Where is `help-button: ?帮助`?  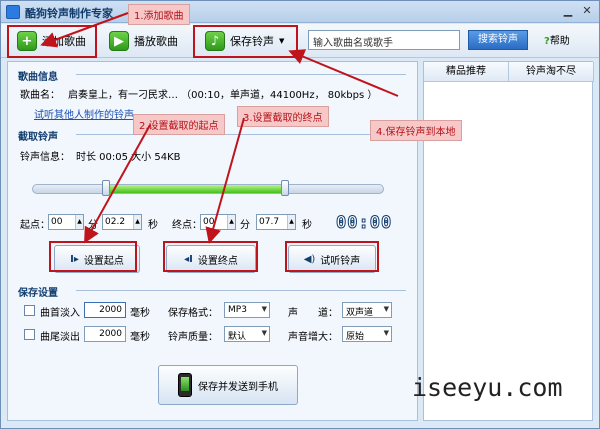 help-button: ?帮助 is located at coordinates (557, 39).